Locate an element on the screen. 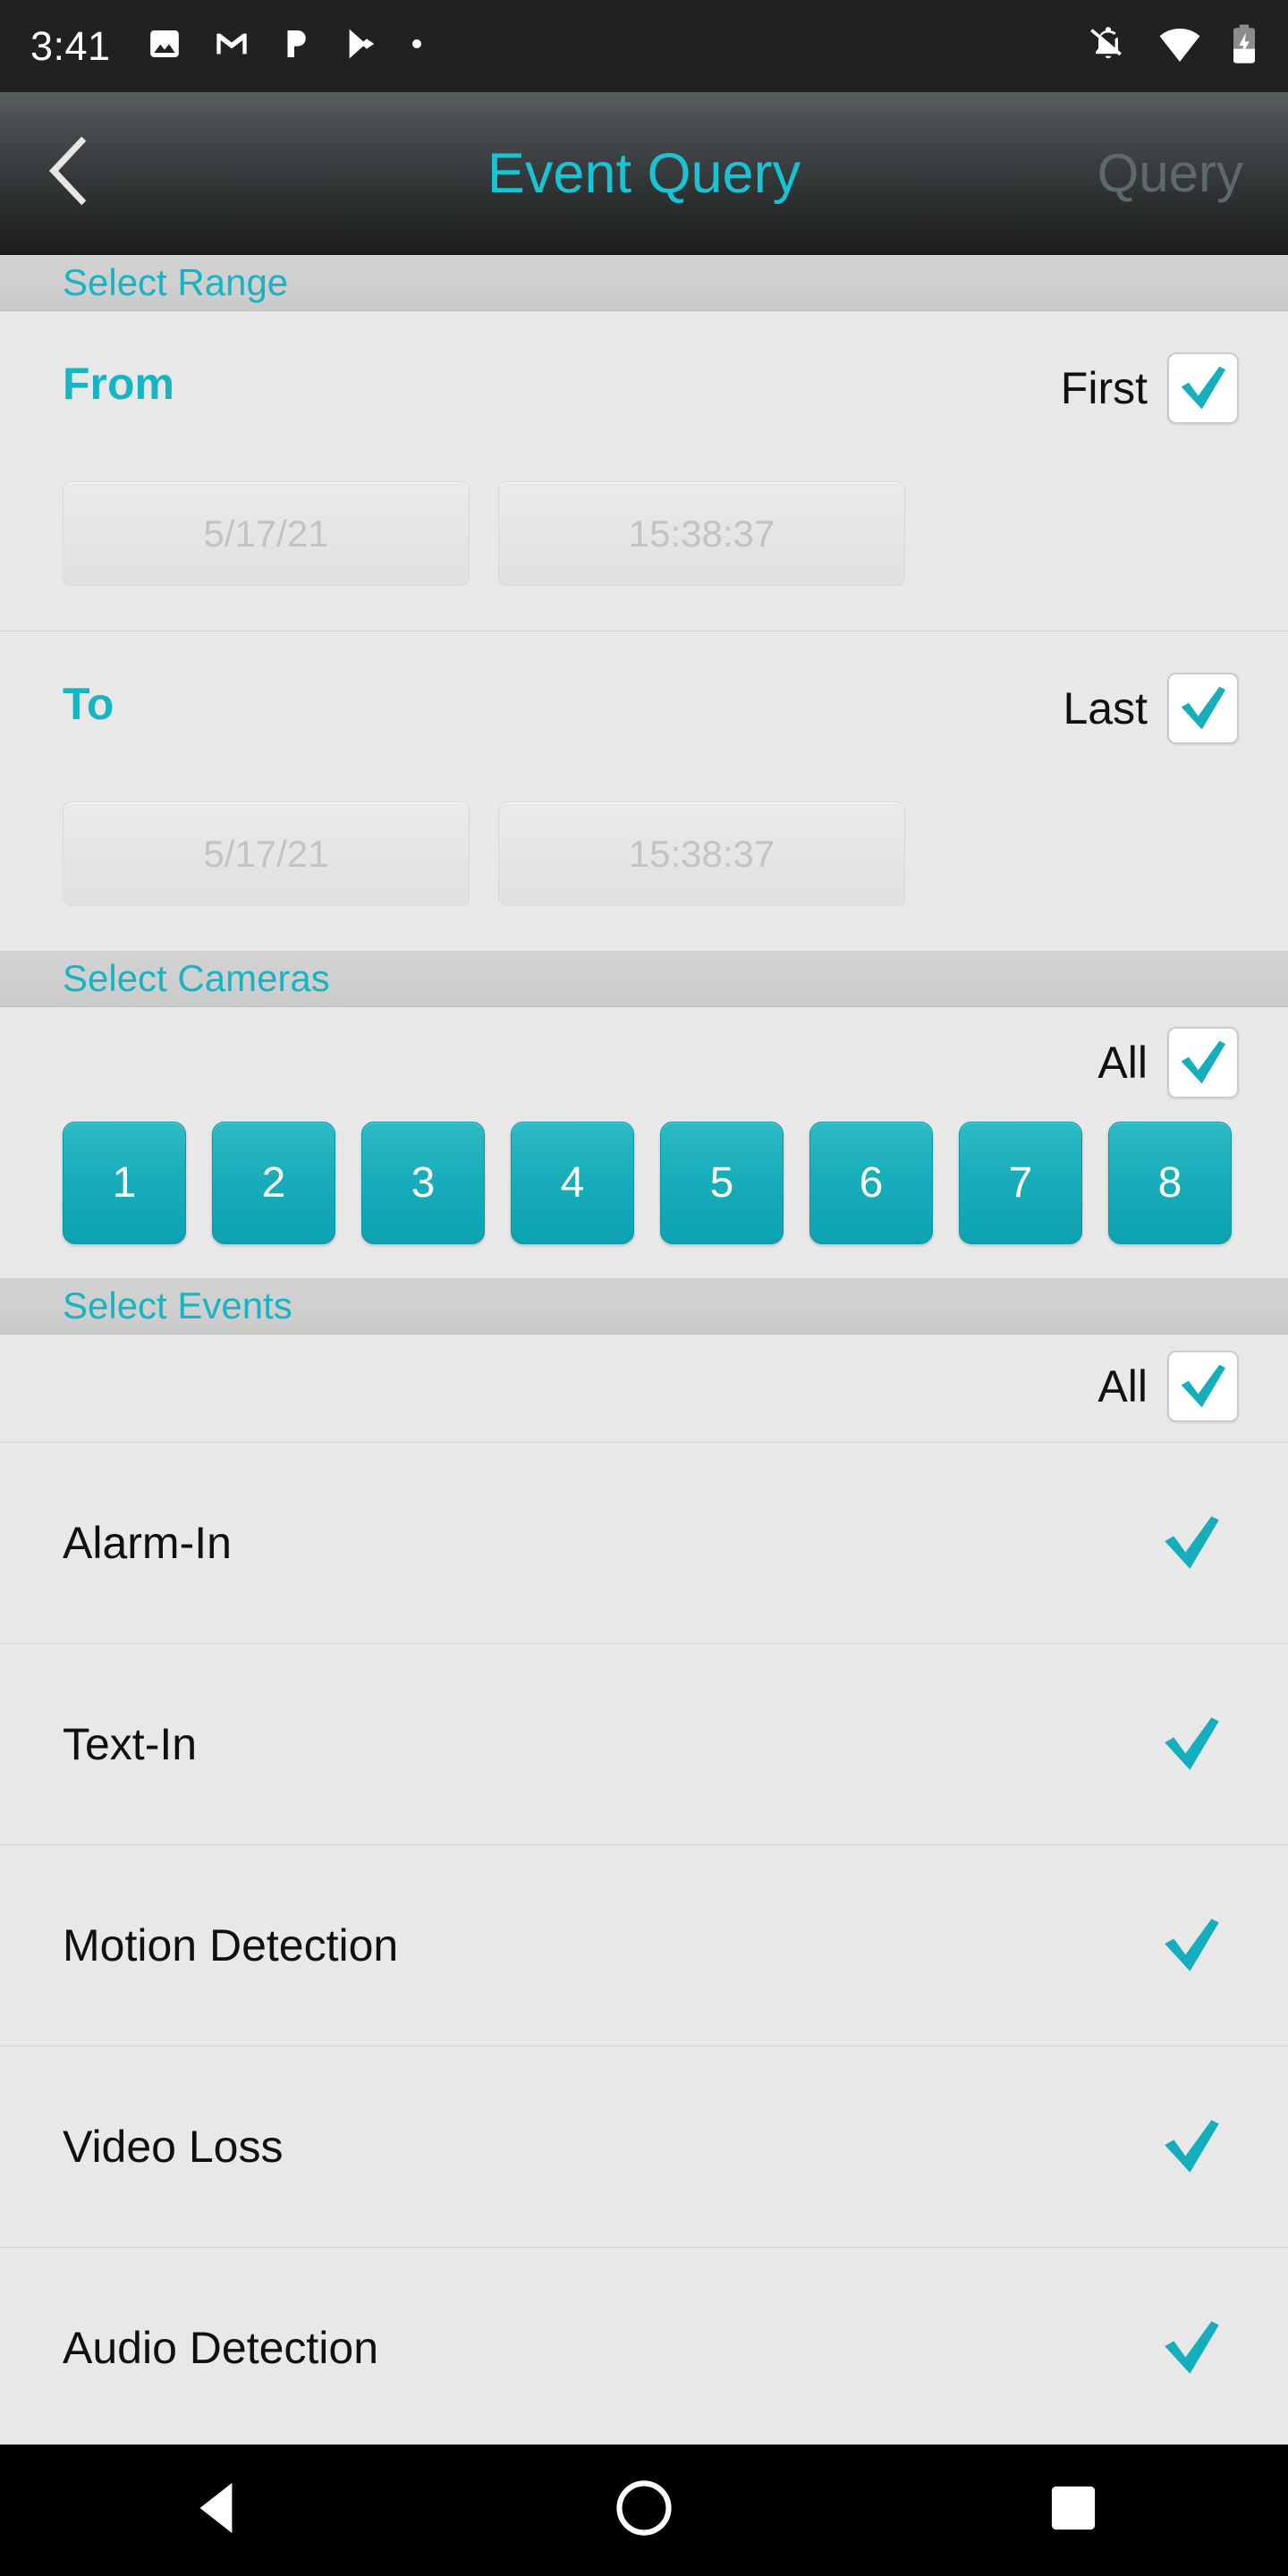 Image resolution: width=1288 pixels, height=2576 pixels. section-header-select-cameras: Select Cameras is located at coordinates (644, 979).